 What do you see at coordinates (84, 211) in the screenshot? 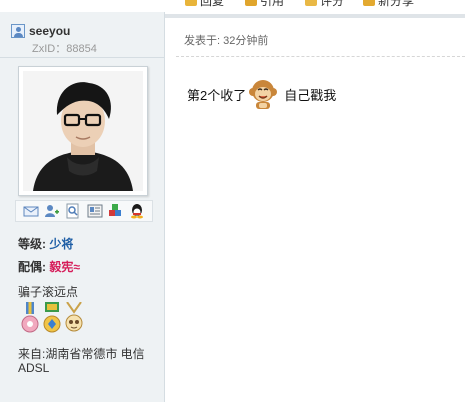
I see `user-action-bar` at bounding box center [84, 211].